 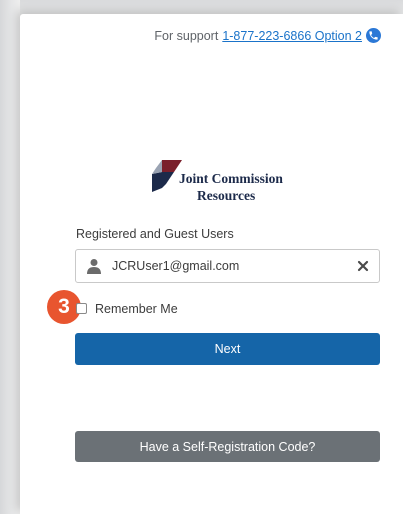 What do you see at coordinates (363, 266) in the screenshot?
I see `close-icon` at bounding box center [363, 266].